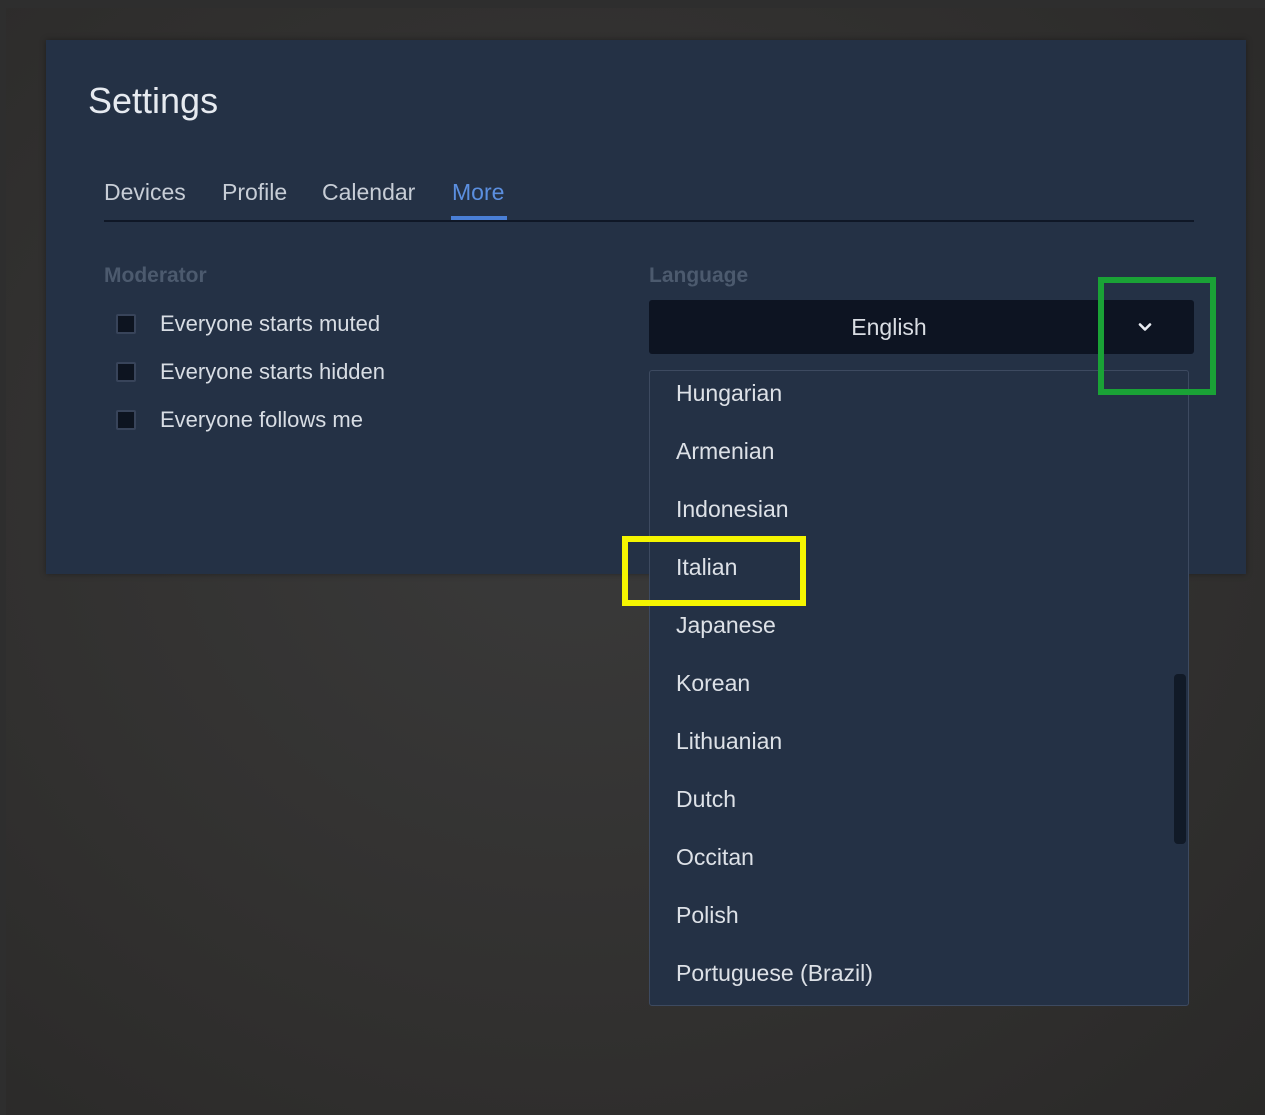  Describe the element at coordinates (715, 857) in the screenshot. I see `language-option-occitan: Occitan` at that location.